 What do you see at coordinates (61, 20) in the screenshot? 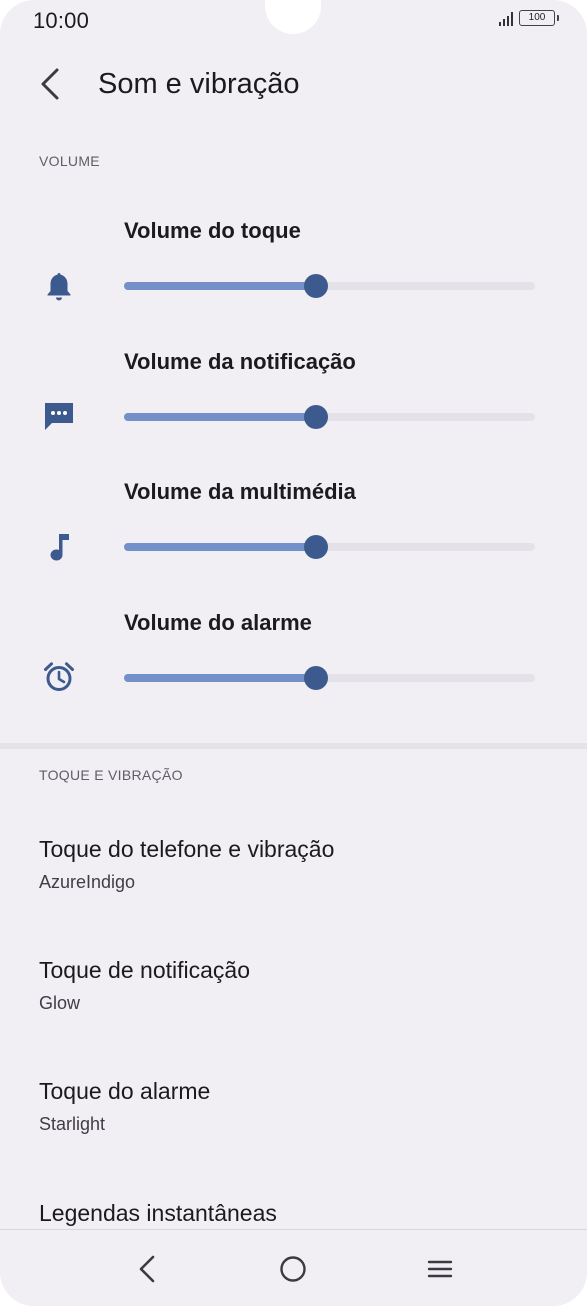
I see `status-time: 10:00` at bounding box center [61, 20].